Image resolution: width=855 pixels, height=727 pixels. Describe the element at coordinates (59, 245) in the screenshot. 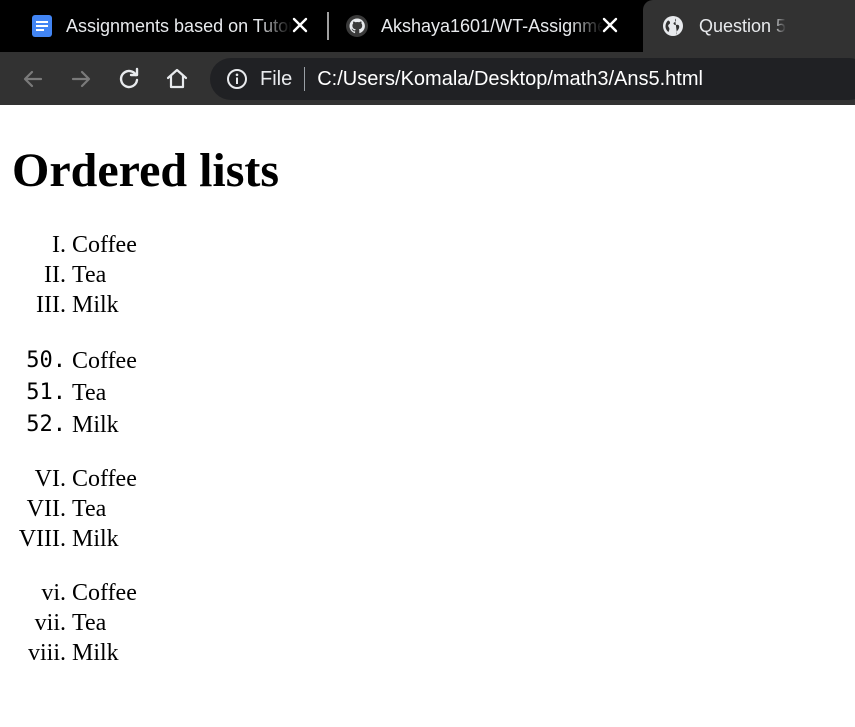

I see `list-marker: I.` at that location.